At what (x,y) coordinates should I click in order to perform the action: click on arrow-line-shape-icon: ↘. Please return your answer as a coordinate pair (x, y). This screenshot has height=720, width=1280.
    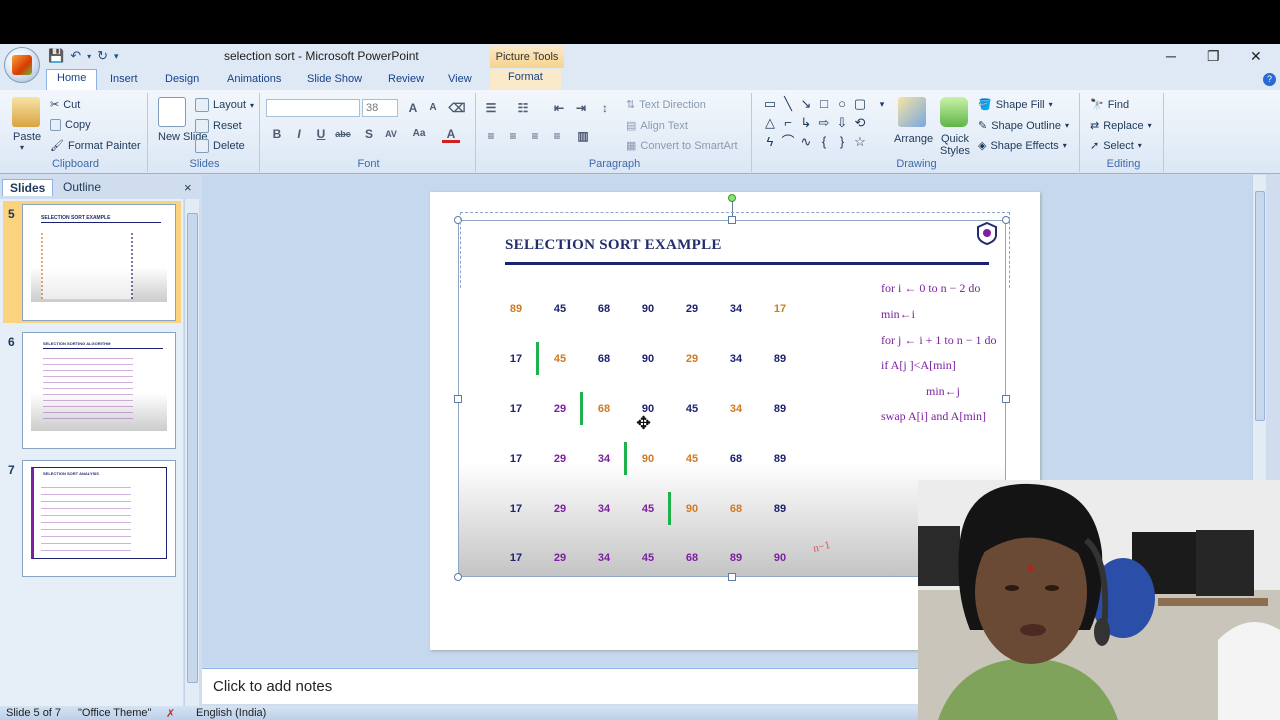
    Looking at the image, I should click on (806, 104).